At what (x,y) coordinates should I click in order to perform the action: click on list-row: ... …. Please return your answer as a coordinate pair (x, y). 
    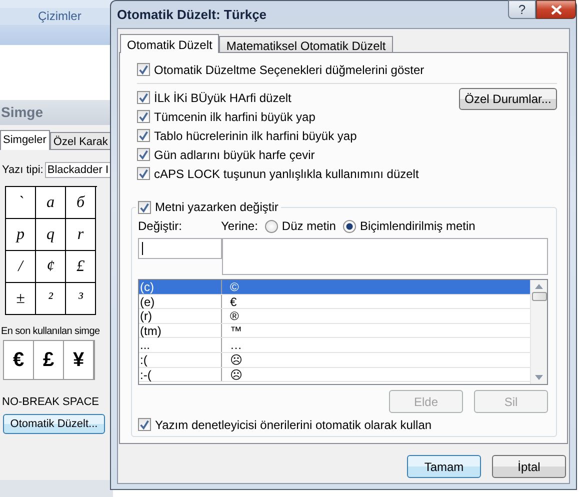
    Looking at the image, I should click on (334, 345).